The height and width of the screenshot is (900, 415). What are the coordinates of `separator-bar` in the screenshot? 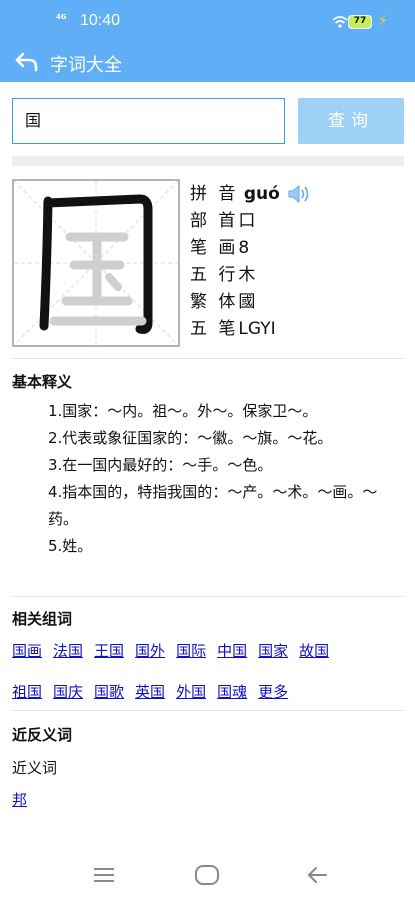 It's located at (208, 161).